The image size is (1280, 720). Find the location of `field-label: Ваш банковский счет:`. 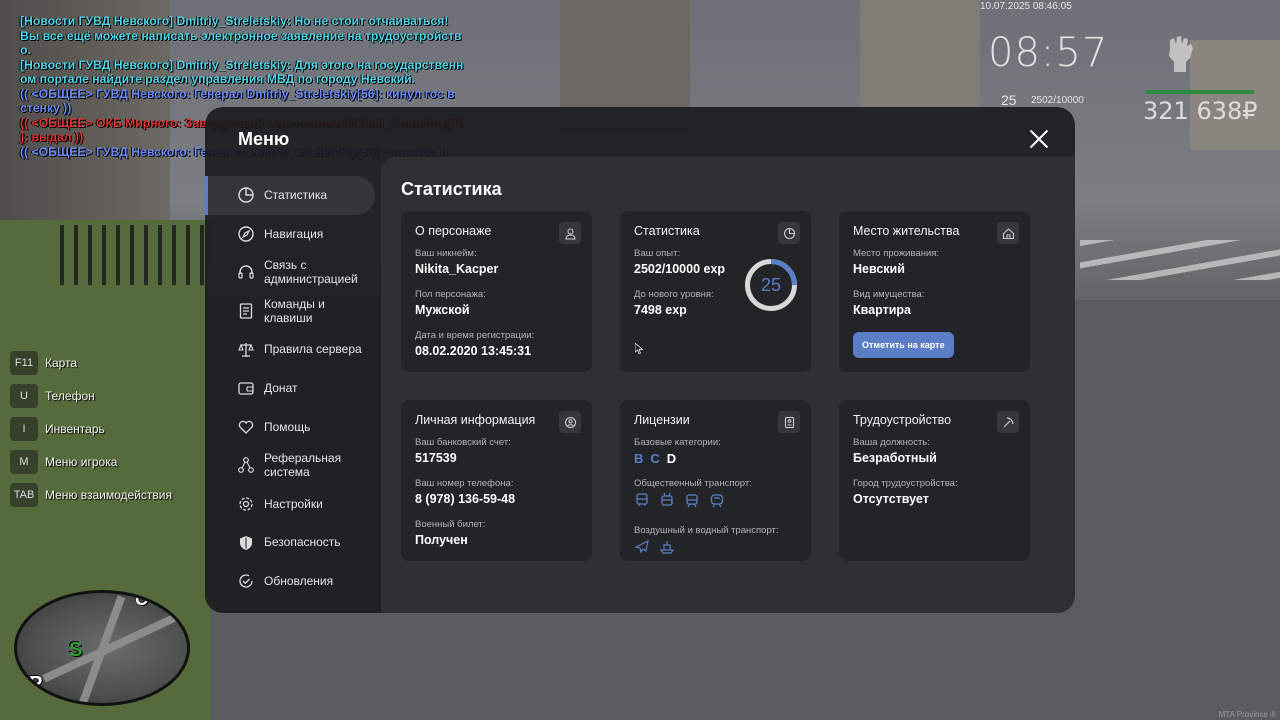

field-label: Ваш банковский счет: is located at coordinates (463, 442).